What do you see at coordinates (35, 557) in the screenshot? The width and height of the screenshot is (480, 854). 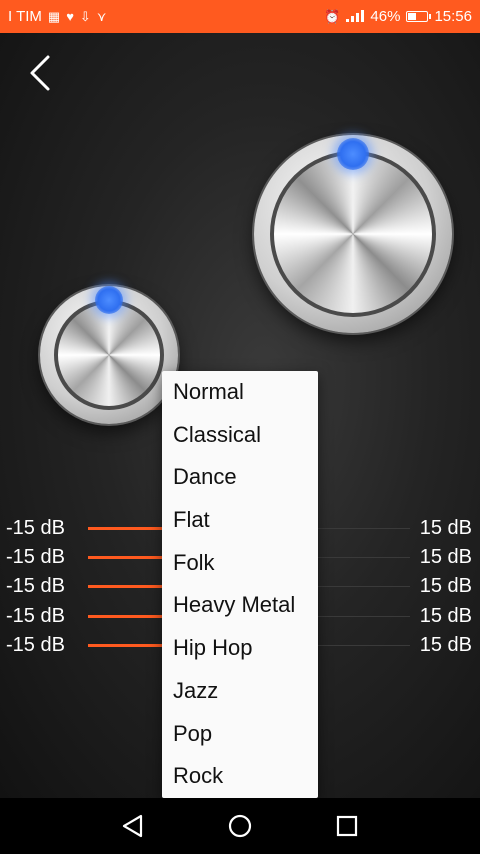 I see `eq-band-2-min-label: -15 dB` at bounding box center [35, 557].